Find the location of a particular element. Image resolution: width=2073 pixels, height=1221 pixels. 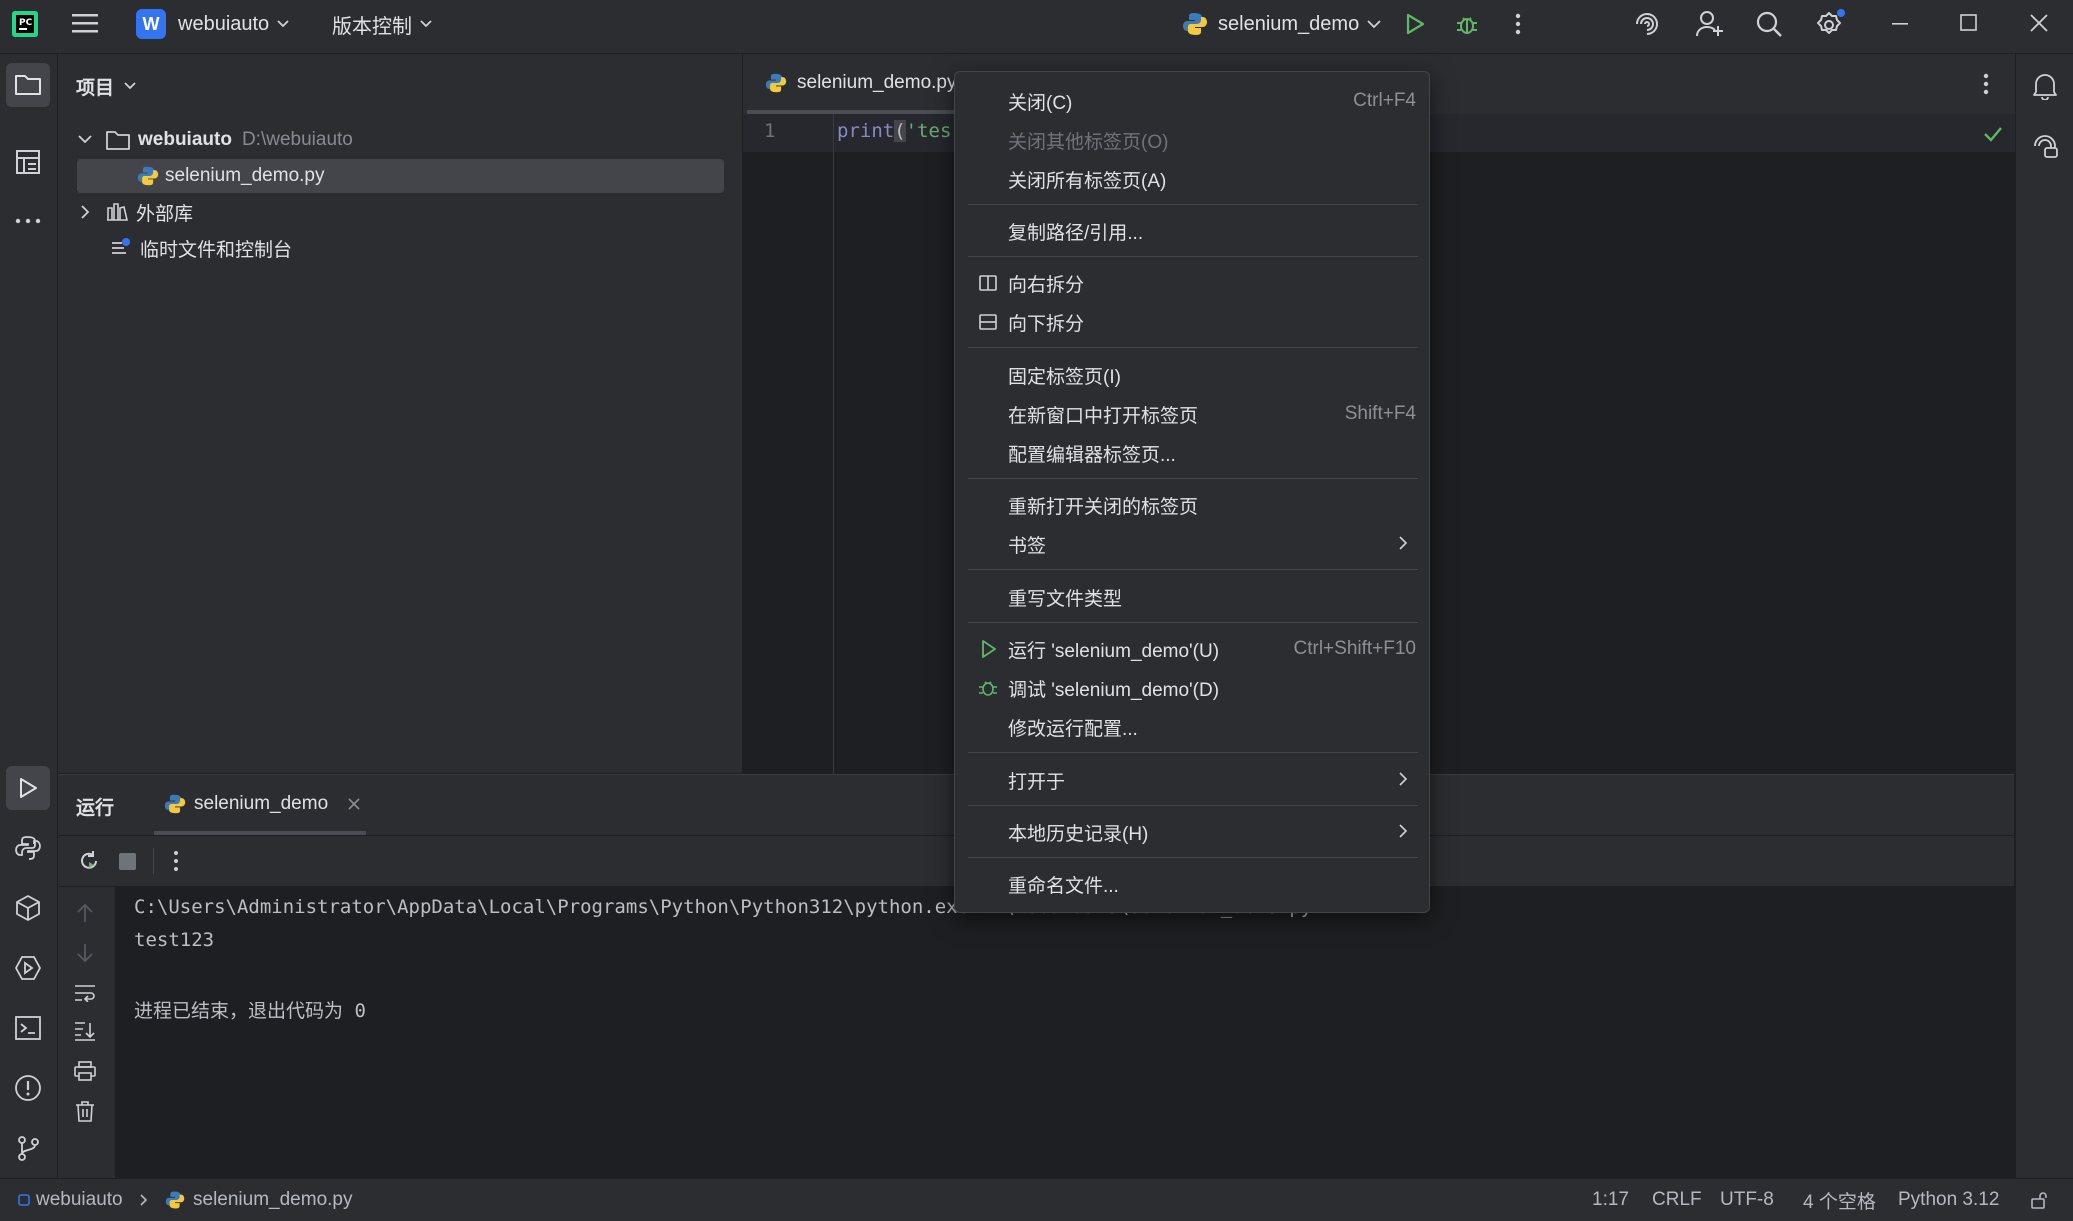

services-button is located at coordinates (28, 968).